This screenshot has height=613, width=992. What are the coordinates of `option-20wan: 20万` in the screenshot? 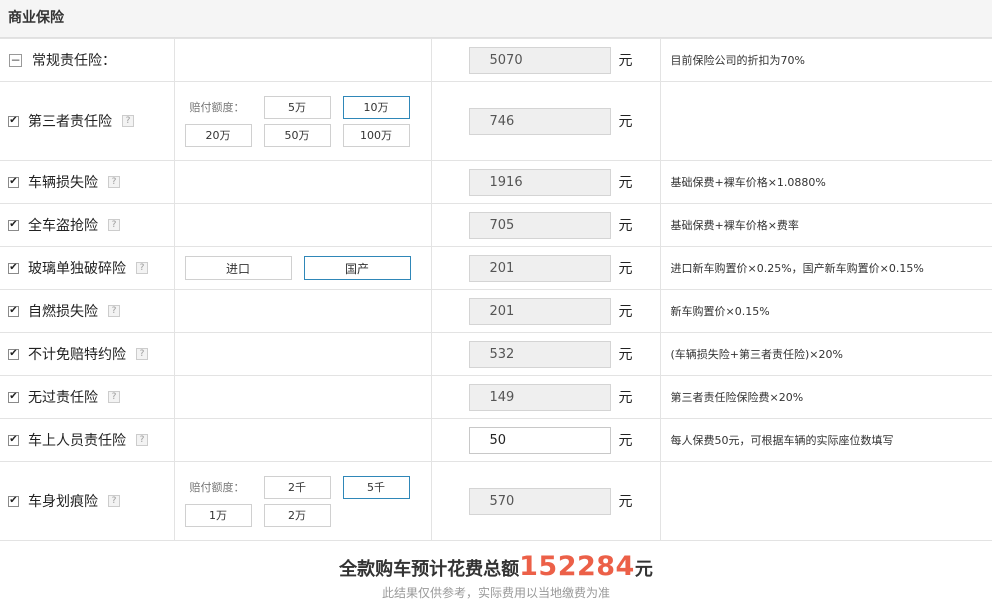 It's located at (218, 135).